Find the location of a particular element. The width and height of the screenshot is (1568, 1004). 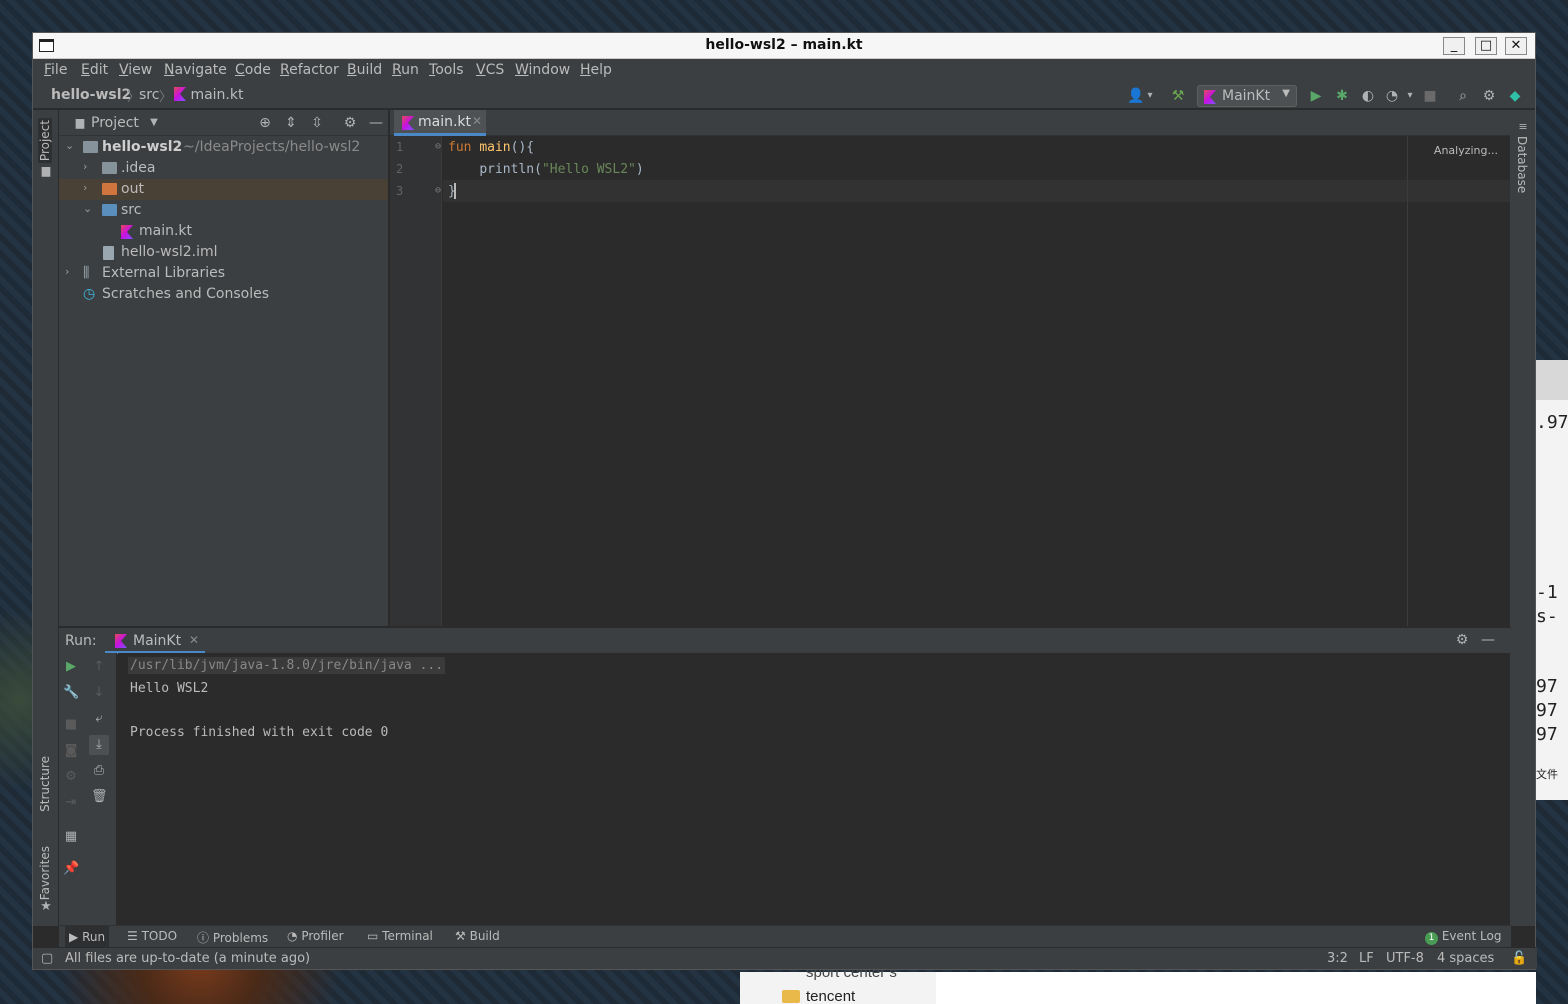

coverage-icon: ◐ is located at coordinates (1368, 96).